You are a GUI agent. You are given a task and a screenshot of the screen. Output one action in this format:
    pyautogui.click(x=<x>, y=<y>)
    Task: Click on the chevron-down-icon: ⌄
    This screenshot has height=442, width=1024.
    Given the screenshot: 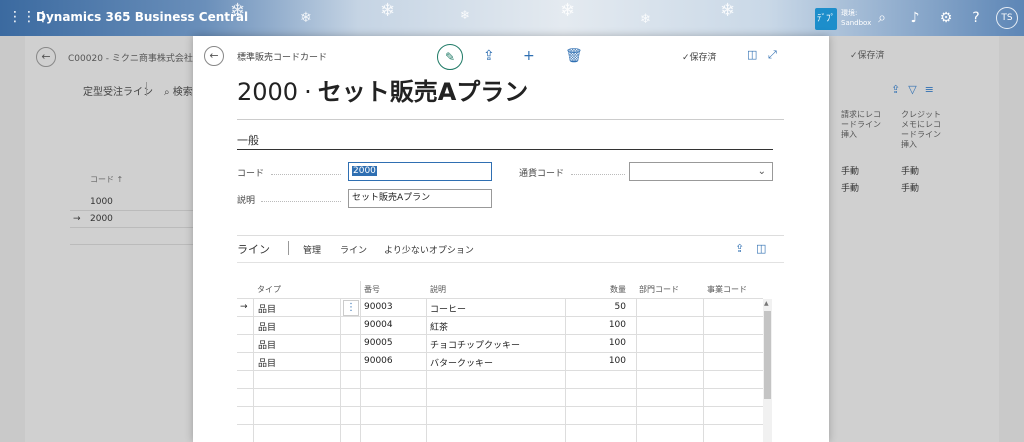 What is the action you would take?
    pyautogui.click(x=761, y=171)
    